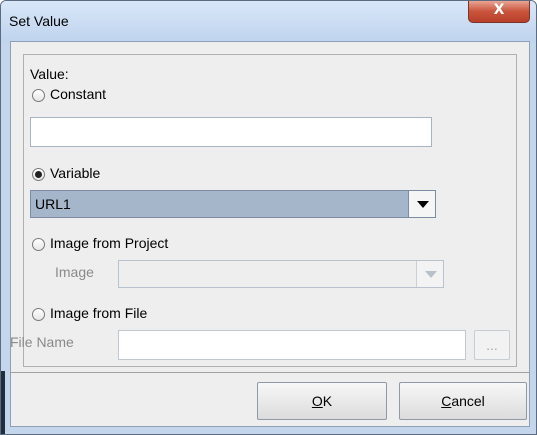  What do you see at coordinates (75, 173) in the screenshot?
I see `variable-label: Variable` at bounding box center [75, 173].